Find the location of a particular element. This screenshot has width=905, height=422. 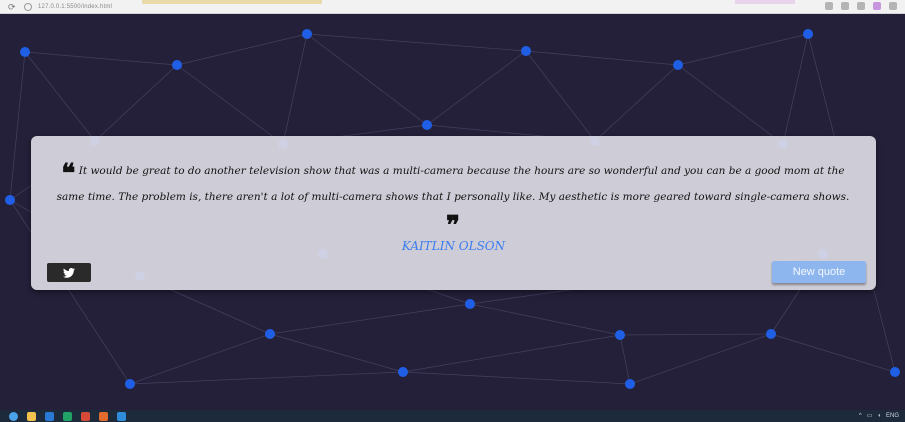

volume-icon: ◖ is located at coordinates (879, 416).